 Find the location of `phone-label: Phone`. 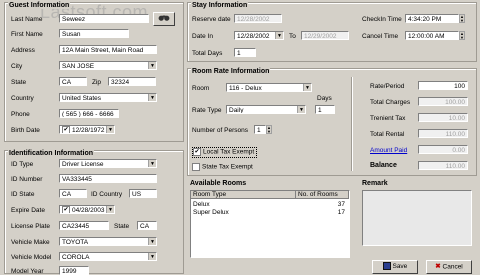

phone-label: Phone is located at coordinates (20, 114).